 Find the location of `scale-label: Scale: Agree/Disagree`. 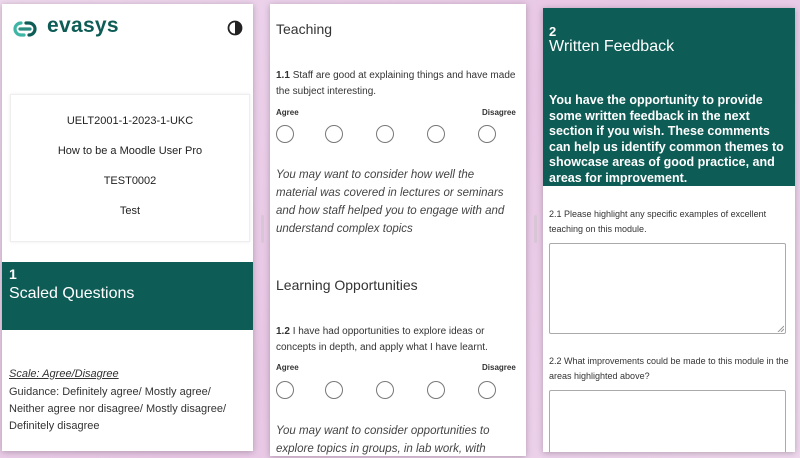

scale-label: Scale: Agree/Disagree is located at coordinates (64, 374).